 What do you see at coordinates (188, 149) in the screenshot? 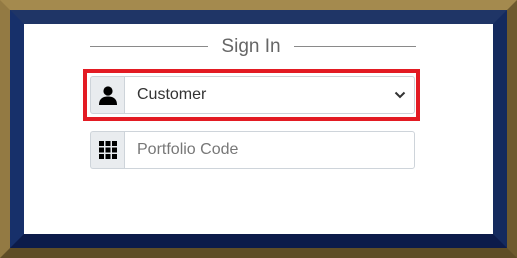
I see `portfolio-code-placeholder: Portfolio Code` at bounding box center [188, 149].